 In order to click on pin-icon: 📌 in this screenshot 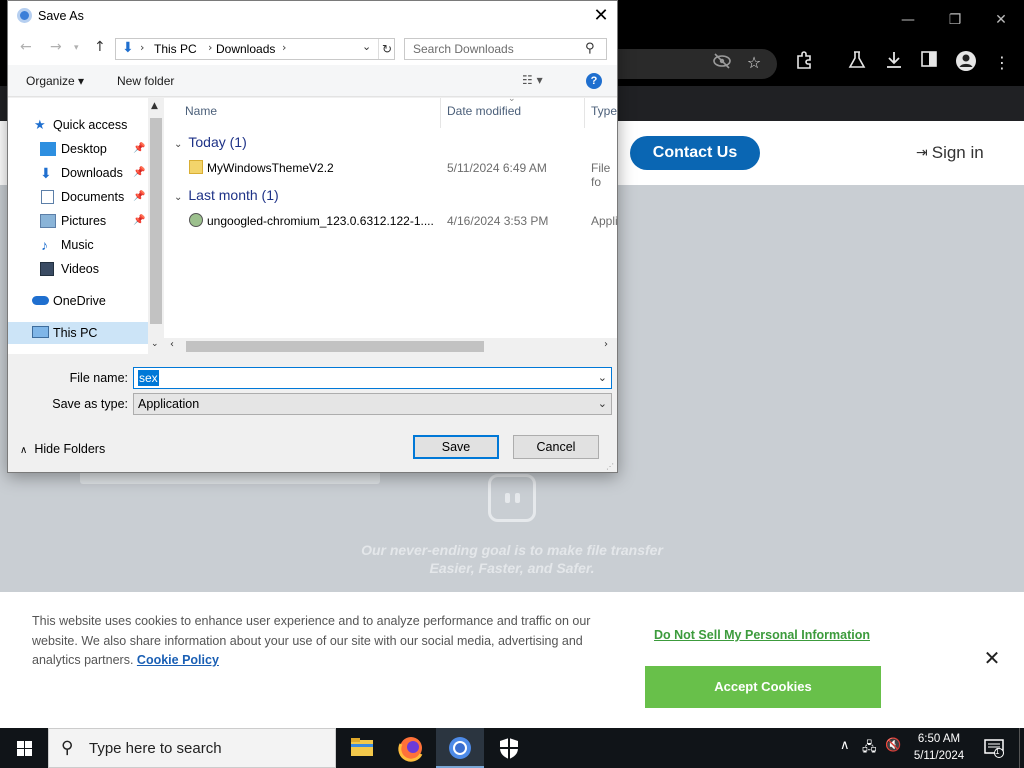, I will do `click(139, 220)`.